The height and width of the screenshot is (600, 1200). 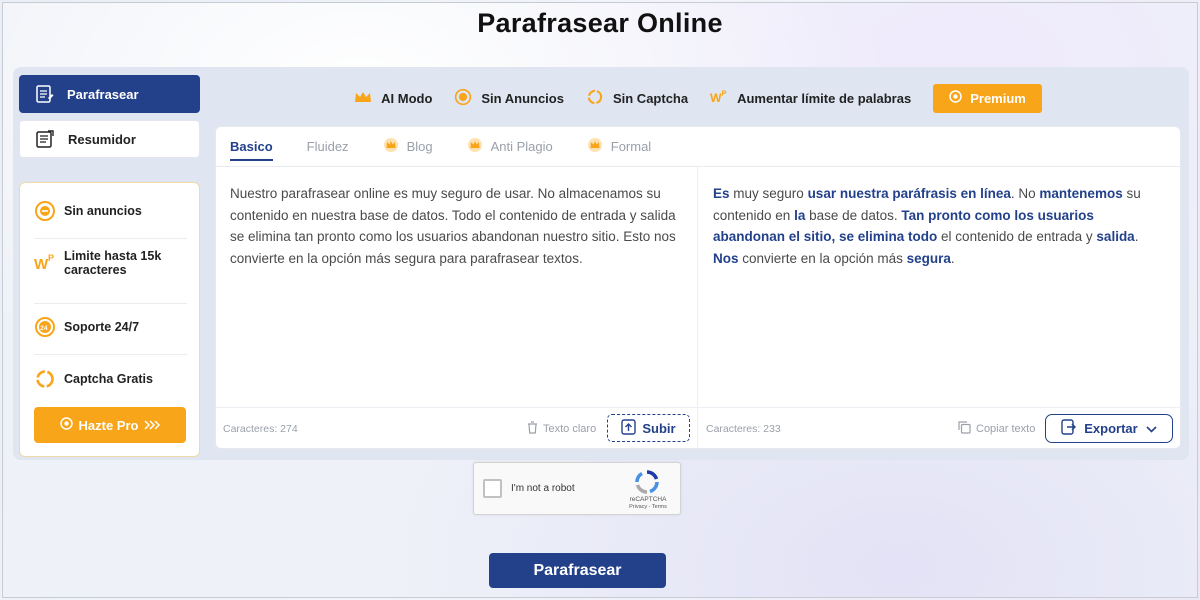 What do you see at coordinates (1151, 428) in the screenshot?
I see `chevron-down-icon` at bounding box center [1151, 428].